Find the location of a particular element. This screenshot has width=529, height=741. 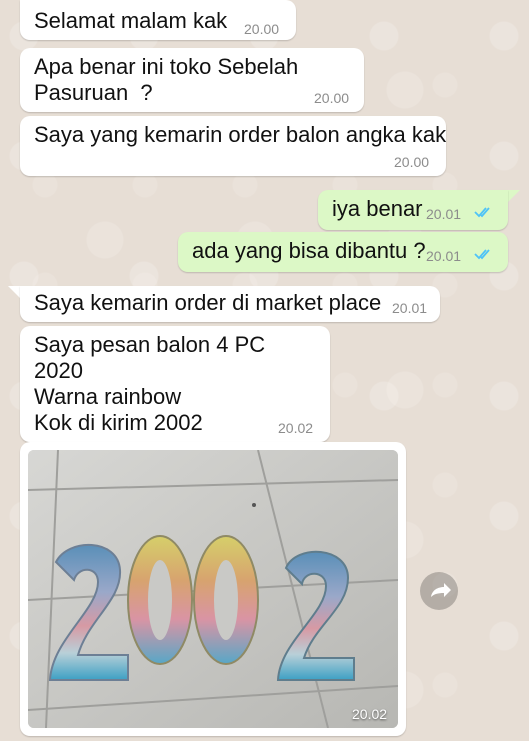

message-text: Saya kemarin order di market place is located at coordinates (208, 302).